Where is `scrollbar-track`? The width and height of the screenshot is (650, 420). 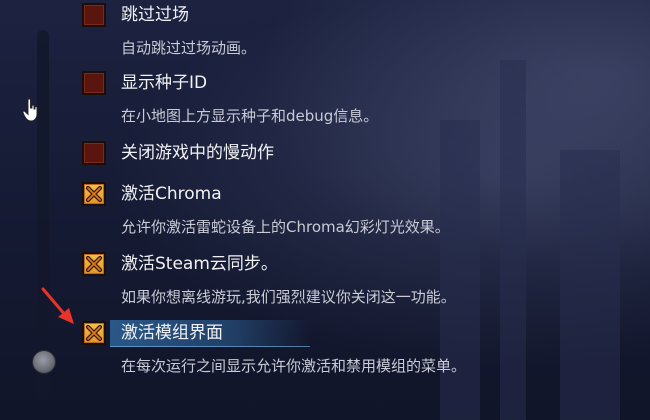
scrollbar-track is located at coordinates (43, 215).